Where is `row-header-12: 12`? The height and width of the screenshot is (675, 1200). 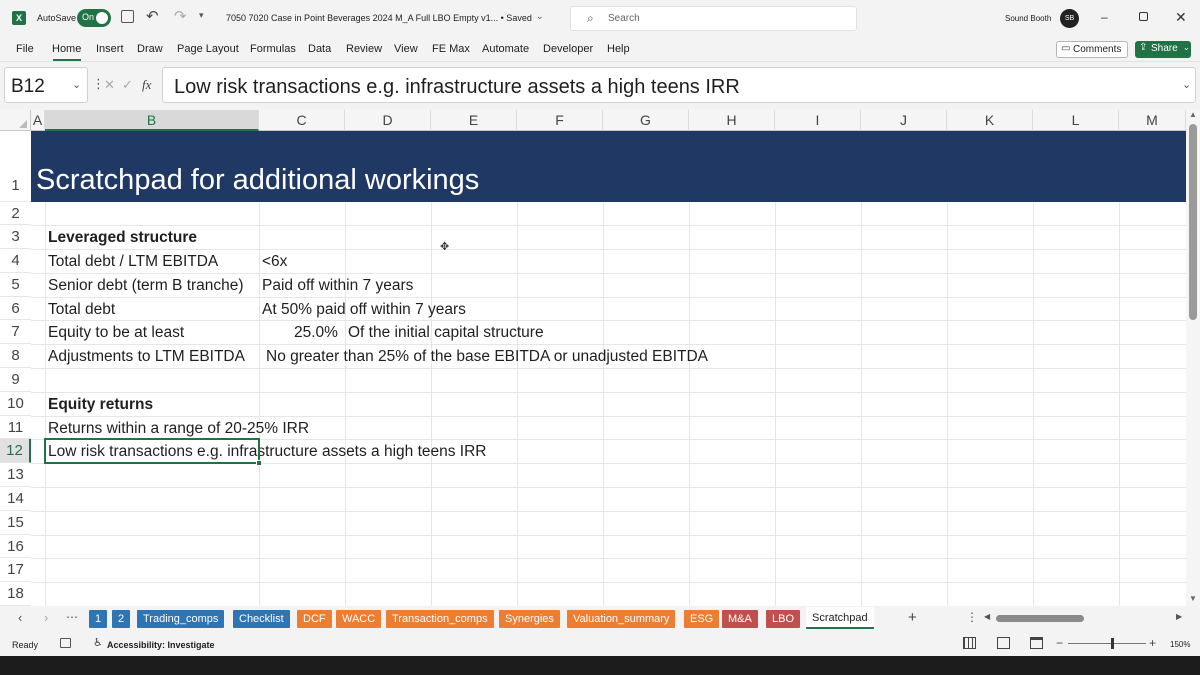 row-header-12: 12 is located at coordinates (15, 451).